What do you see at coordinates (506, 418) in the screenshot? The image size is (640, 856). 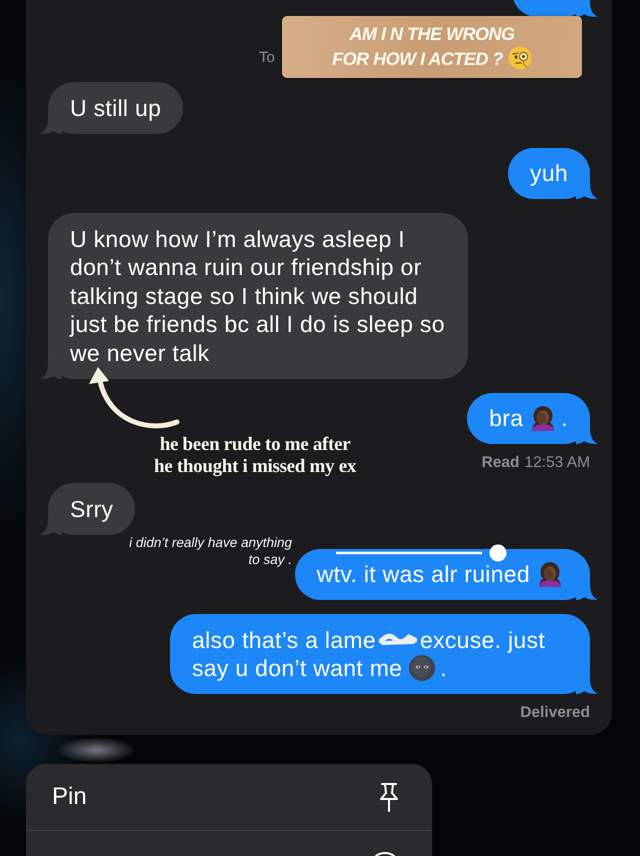 I see `message-text: bra` at bounding box center [506, 418].